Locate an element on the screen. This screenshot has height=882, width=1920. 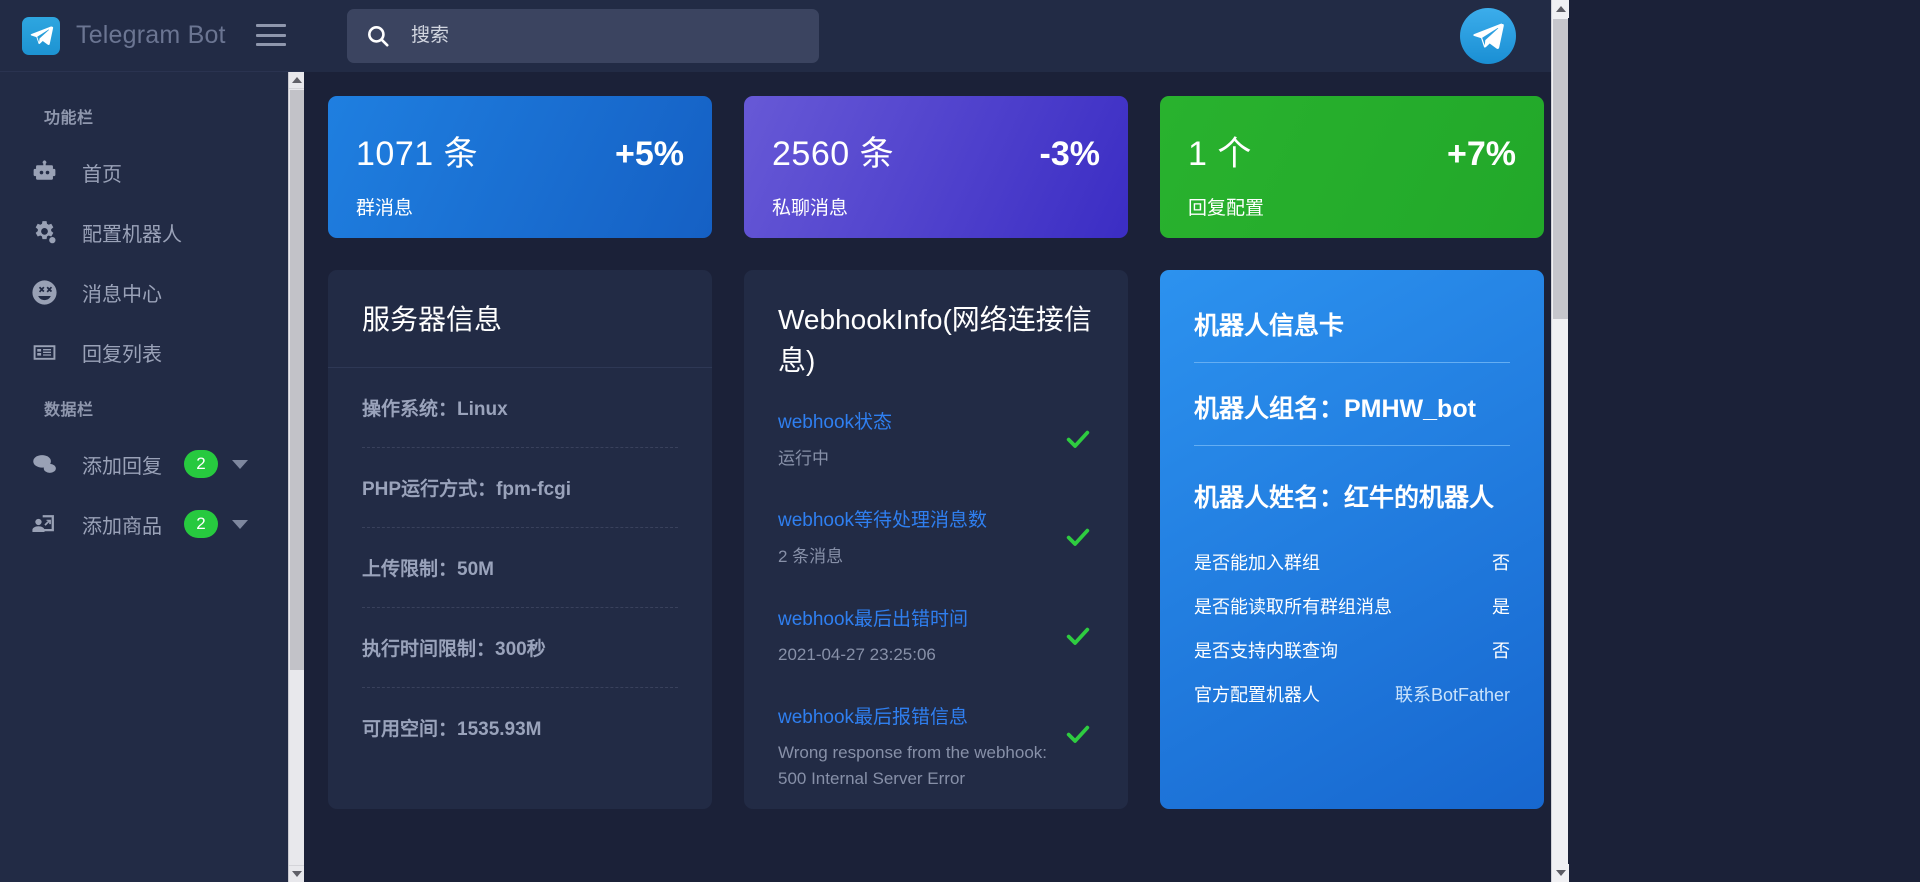
bot-group-name: 机器人组名：PMHW_bot is located at coordinates (1352, 417).